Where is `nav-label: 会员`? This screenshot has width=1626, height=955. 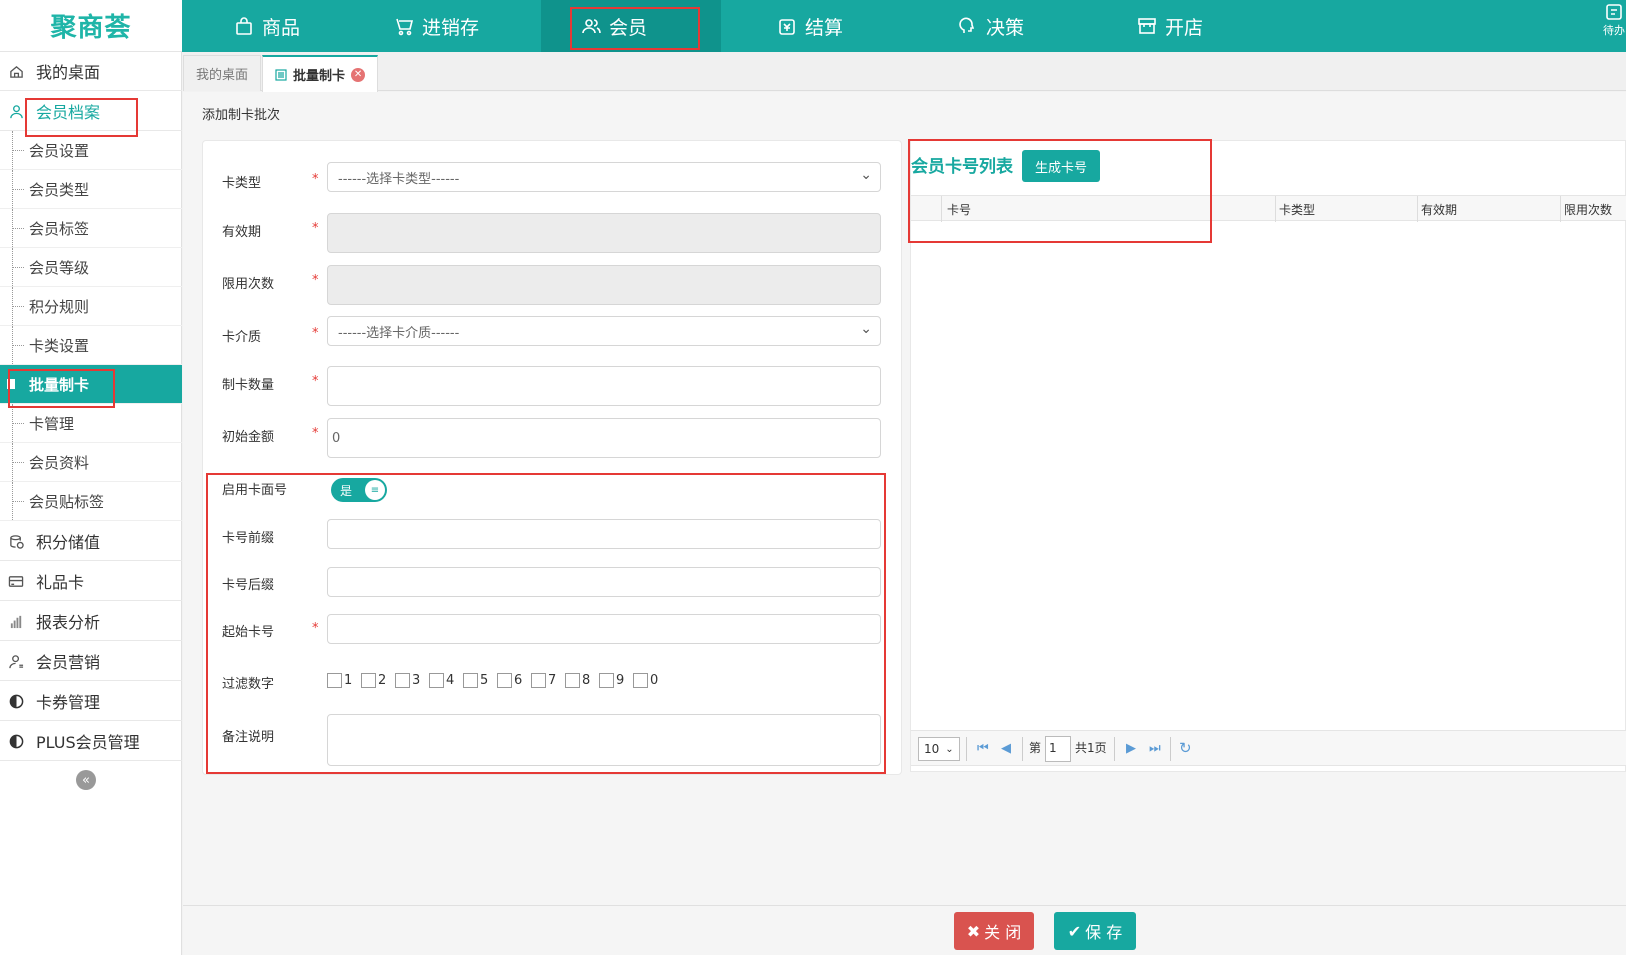
nav-label: 会员 is located at coordinates (628, 27).